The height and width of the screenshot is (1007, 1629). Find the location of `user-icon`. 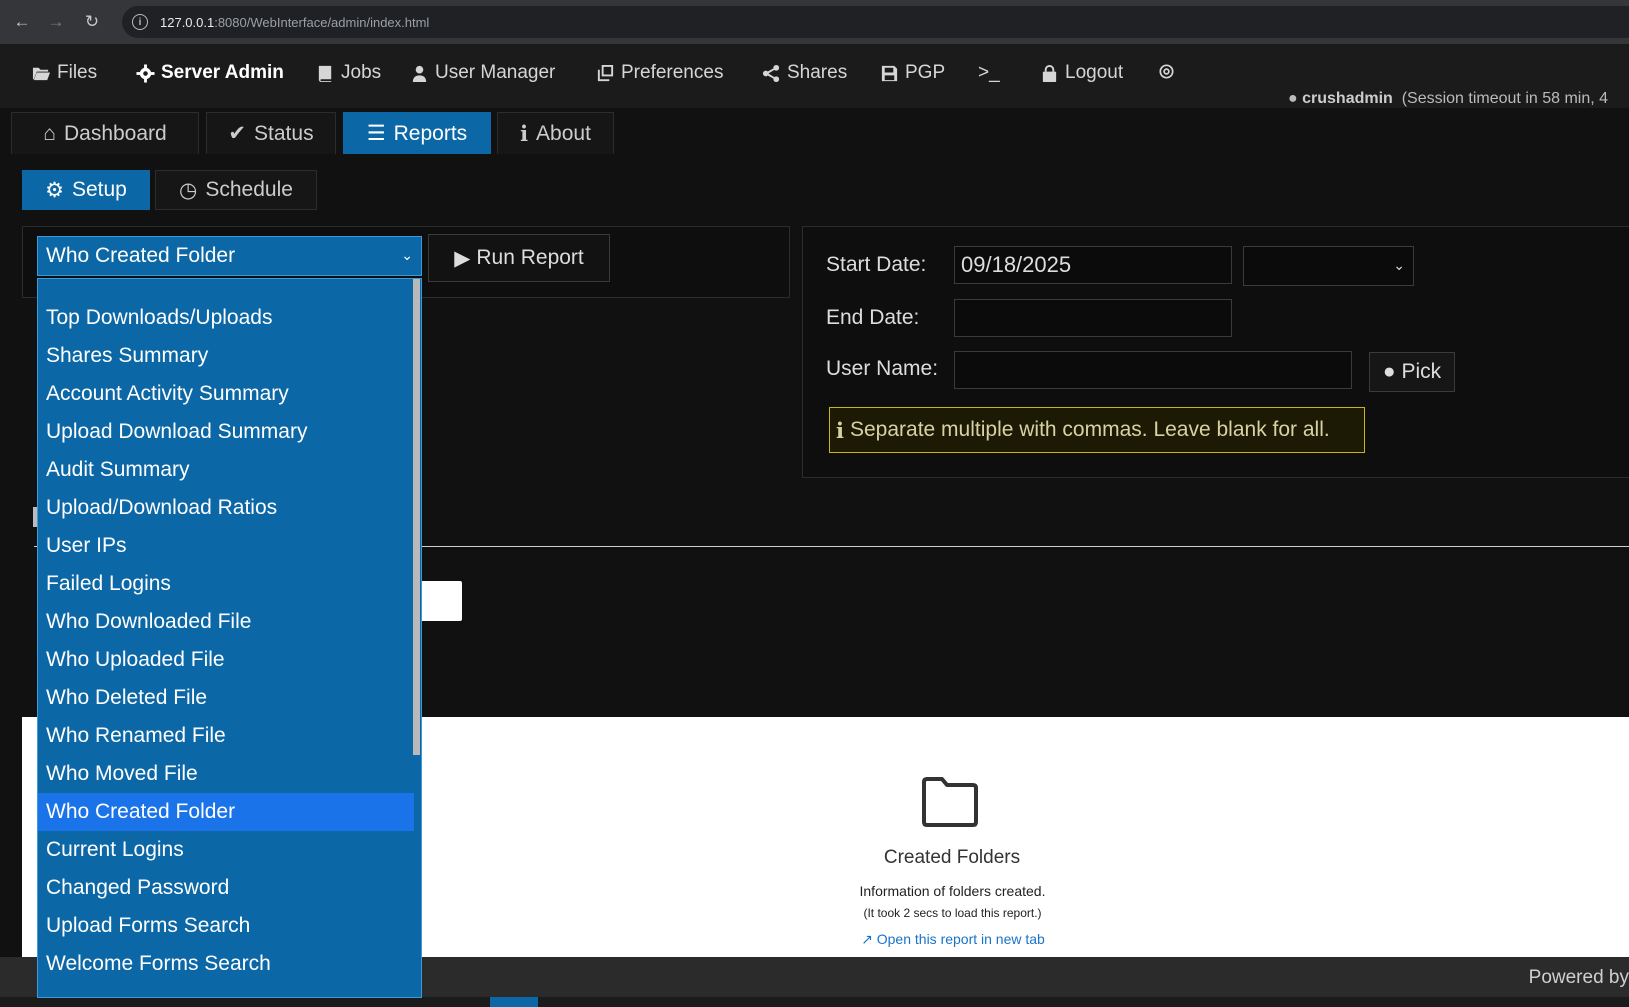

user-icon is located at coordinates (419, 73).